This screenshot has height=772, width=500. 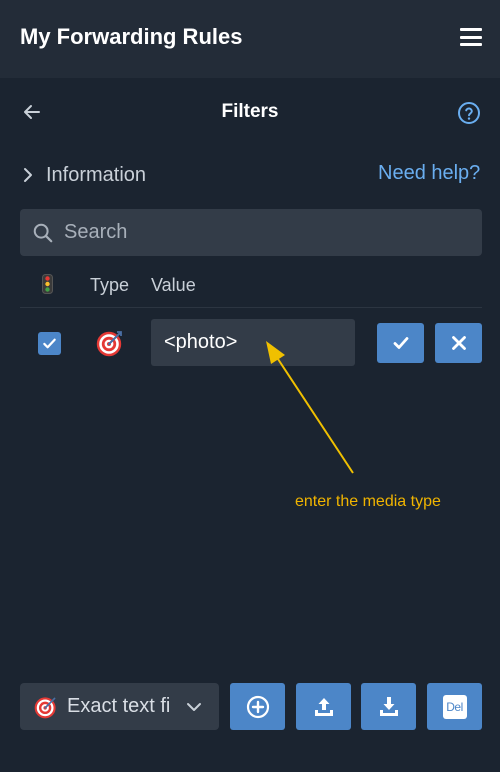 I want to click on chevron-down-icon, so click(x=194, y=706).